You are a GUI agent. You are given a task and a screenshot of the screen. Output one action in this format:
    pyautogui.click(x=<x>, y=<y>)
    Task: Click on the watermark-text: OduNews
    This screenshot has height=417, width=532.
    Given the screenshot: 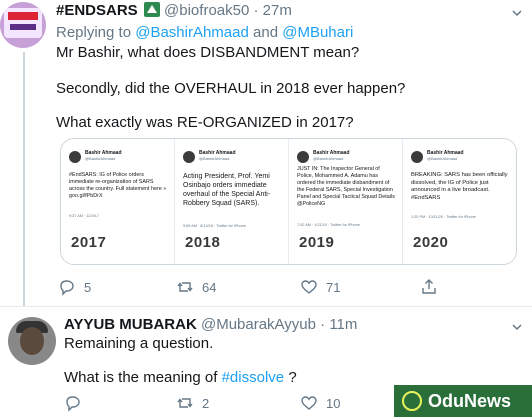 What is the action you would take?
    pyautogui.click(x=470, y=400)
    